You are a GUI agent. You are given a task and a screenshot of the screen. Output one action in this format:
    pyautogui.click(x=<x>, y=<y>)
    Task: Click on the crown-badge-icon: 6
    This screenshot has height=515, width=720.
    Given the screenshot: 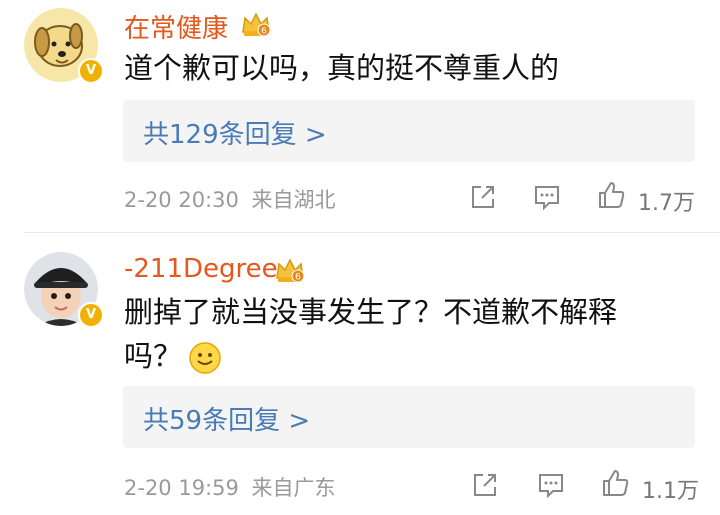 What is the action you would take?
    pyautogui.click(x=290, y=270)
    